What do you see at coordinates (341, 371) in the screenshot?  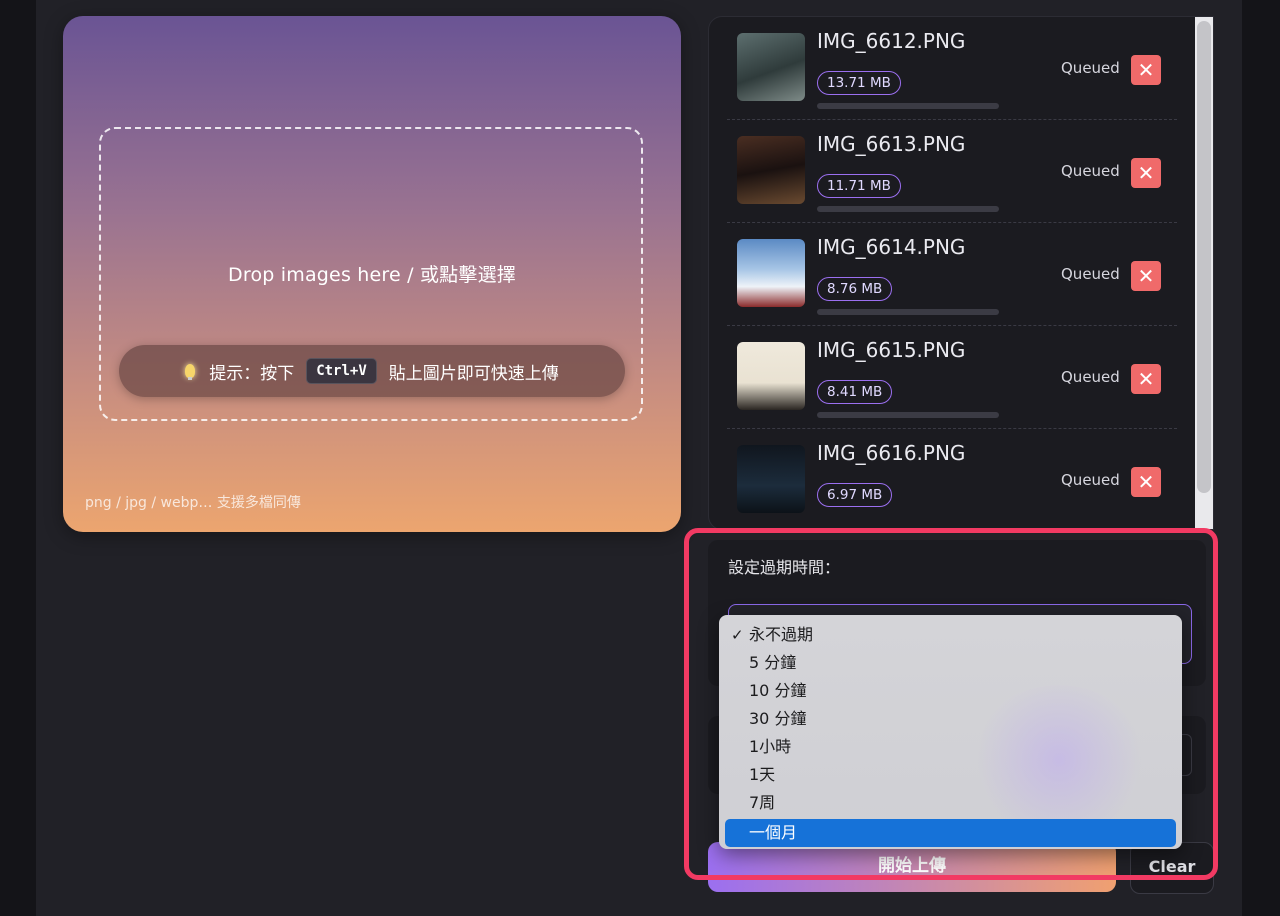 I see `shortcut-key: Ctrl+V` at bounding box center [341, 371].